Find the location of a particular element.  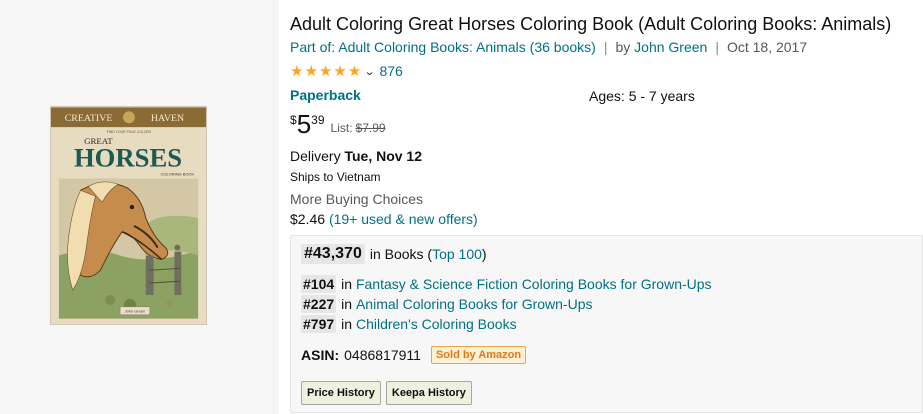

category-link: Animal Coloring Books for Grown-Ups is located at coordinates (474, 304).